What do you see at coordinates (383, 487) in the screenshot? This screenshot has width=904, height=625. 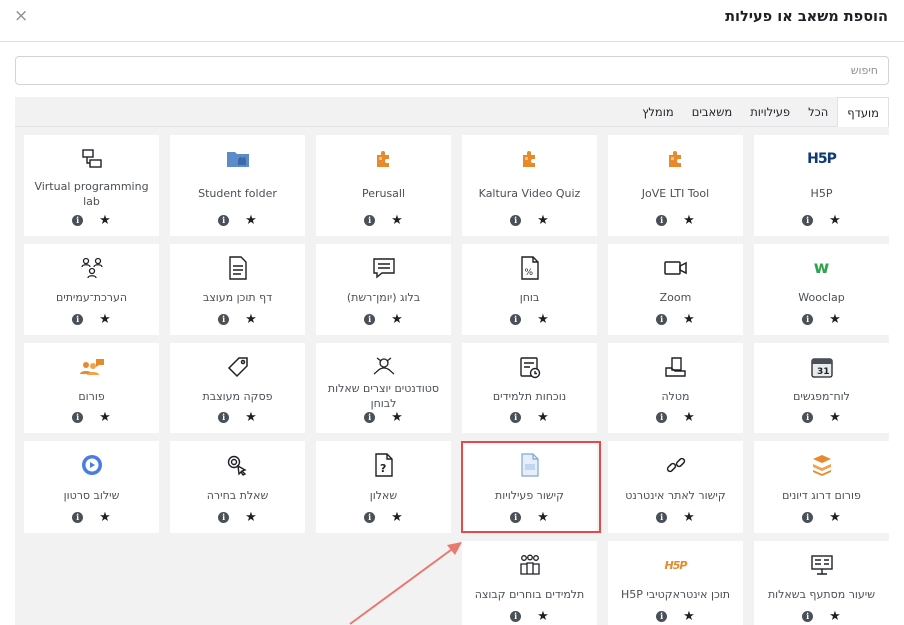 I see `activity-card: ? שאלון i ★` at bounding box center [383, 487].